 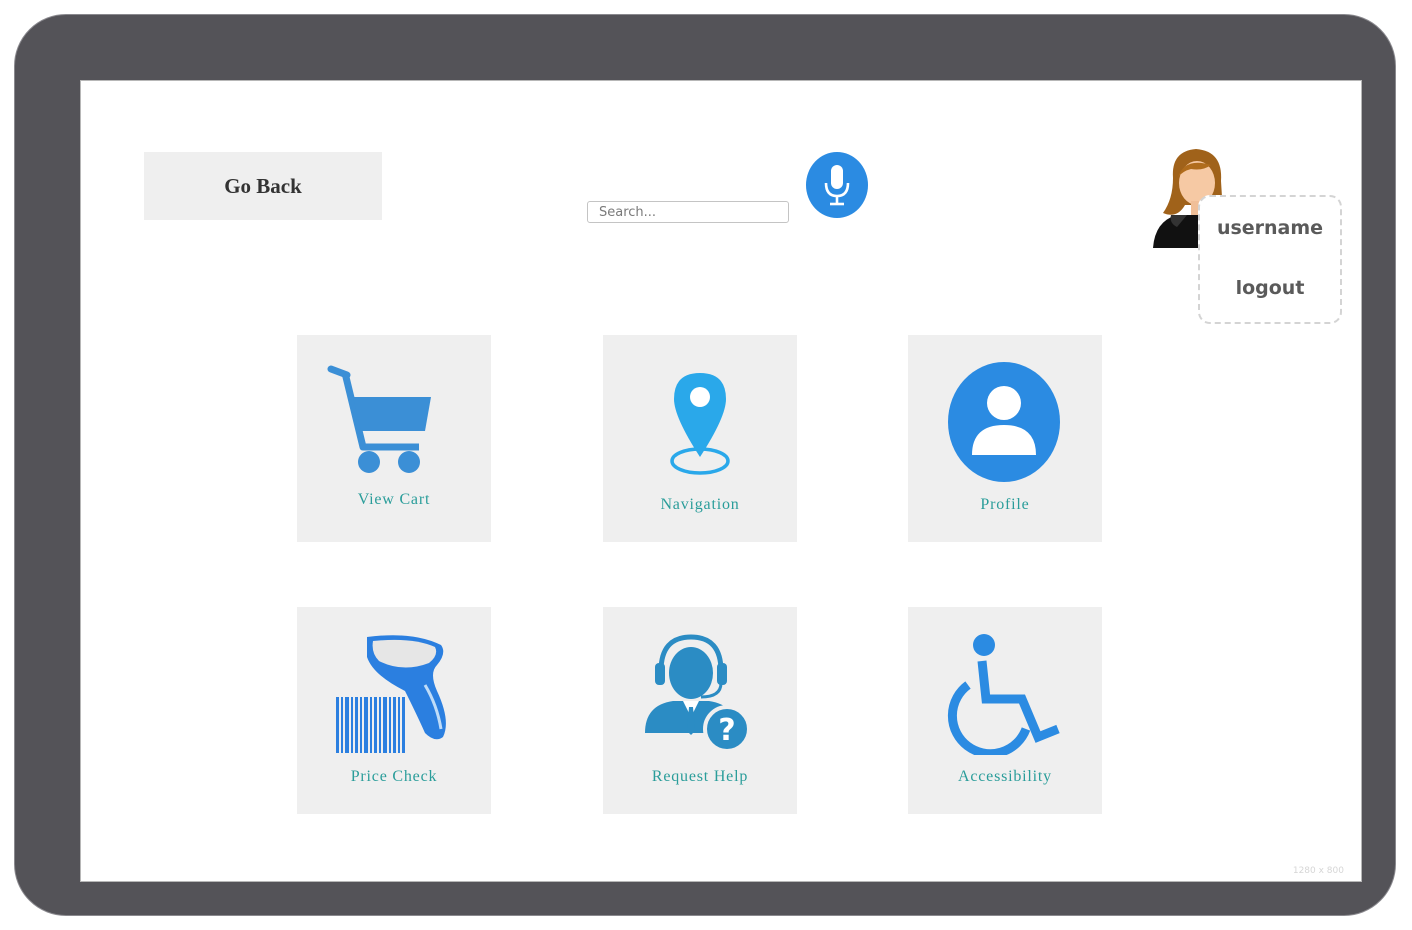 I want to click on barcode-scanner-icon, so click(x=391, y=694).